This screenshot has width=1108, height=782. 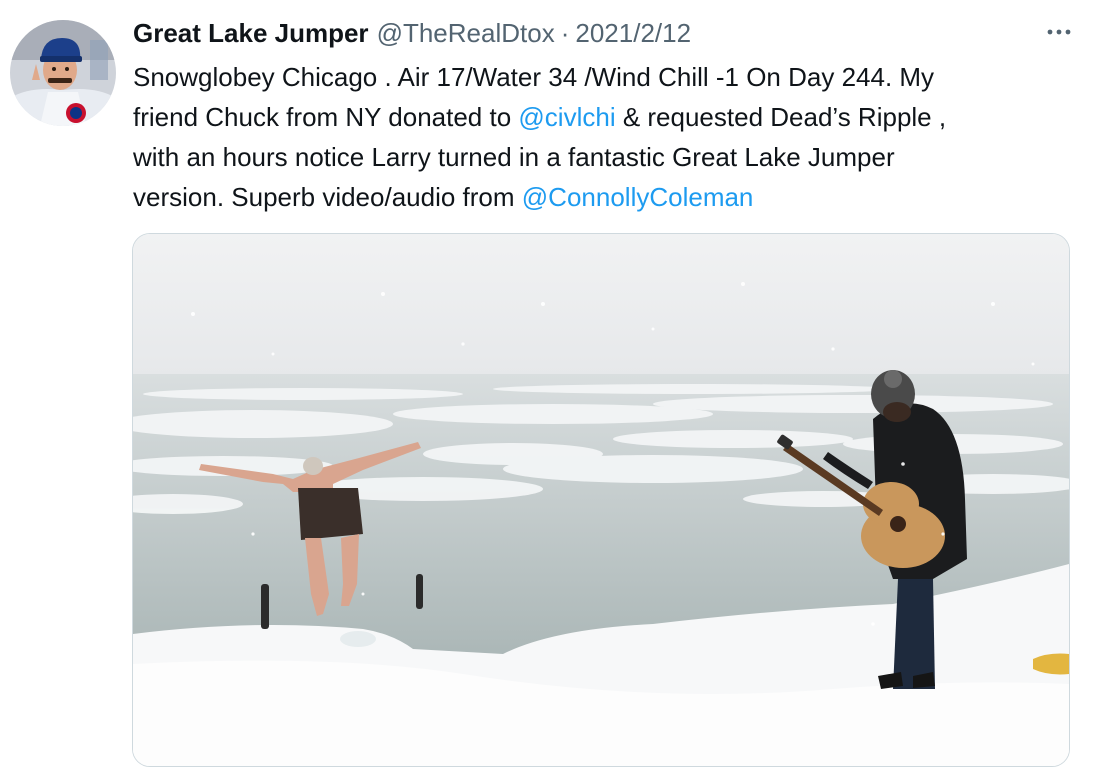 What do you see at coordinates (327, 197) in the screenshot?
I see `tweet-text-segment: version. Superb video/audio from` at bounding box center [327, 197].